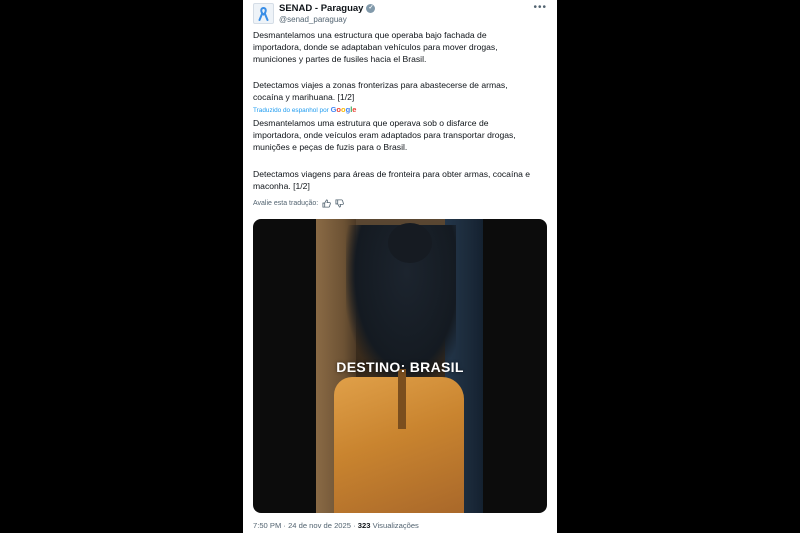 The width and height of the screenshot is (800, 533). What do you see at coordinates (327, 203) in the screenshot?
I see `thumbs-up-icon` at bounding box center [327, 203].